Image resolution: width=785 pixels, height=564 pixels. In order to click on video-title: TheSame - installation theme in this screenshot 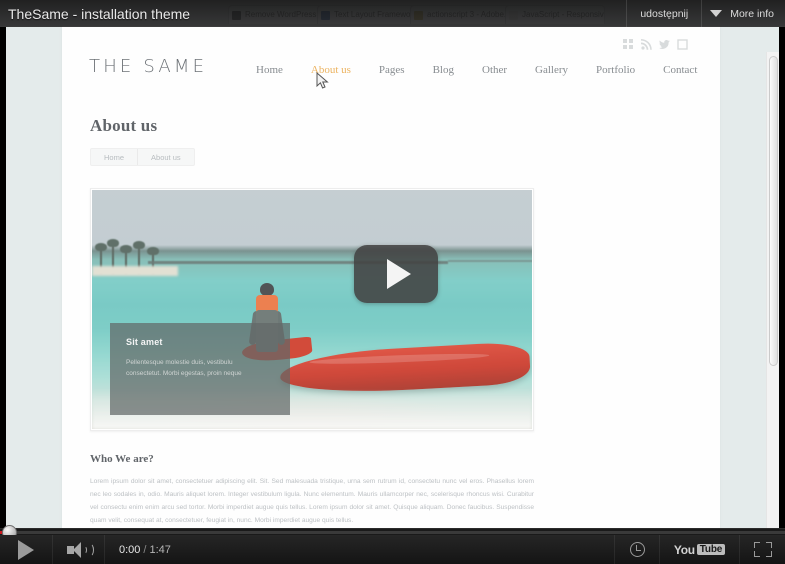, I will do `click(99, 13)`.